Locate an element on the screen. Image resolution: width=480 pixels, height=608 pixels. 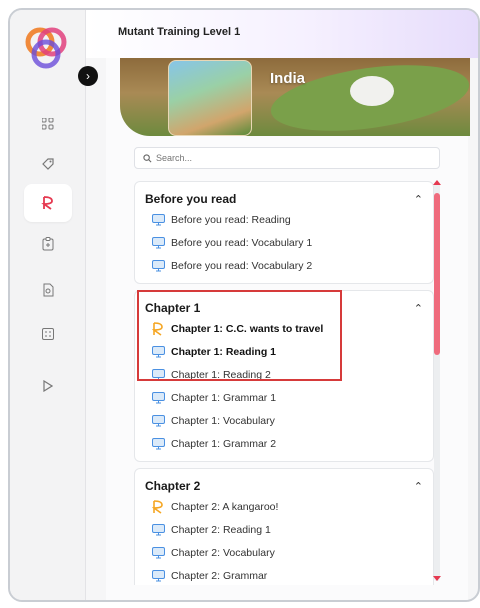
list-item-label: Chapter 2: Reading 1 is located at coordinates (221, 529).